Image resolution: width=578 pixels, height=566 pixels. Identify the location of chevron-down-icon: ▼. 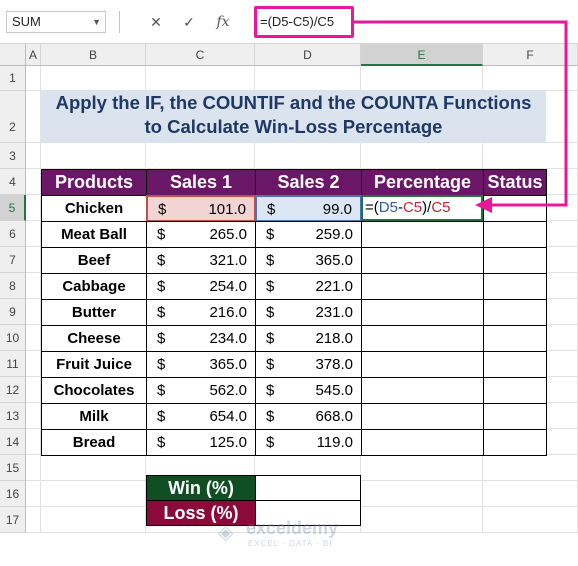
(96, 22).